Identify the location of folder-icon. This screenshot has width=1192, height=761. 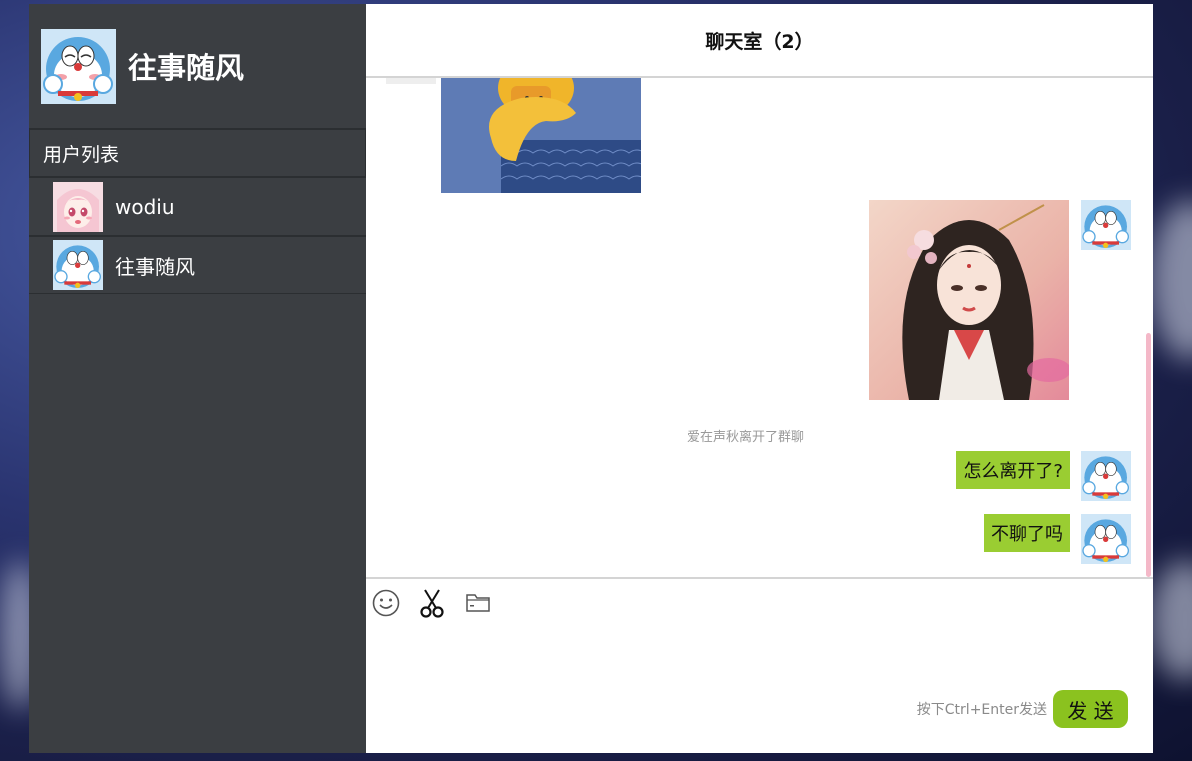
(478, 603).